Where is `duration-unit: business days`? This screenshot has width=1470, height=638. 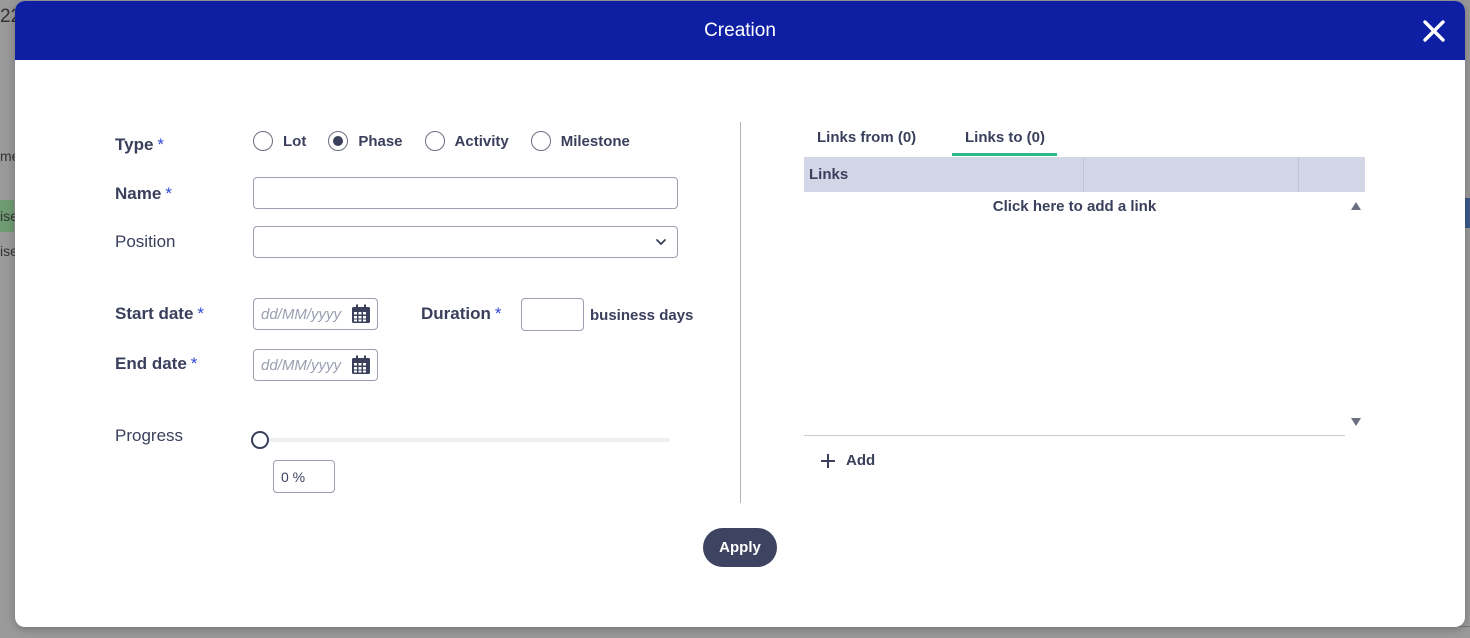
duration-unit: business days is located at coordinates (642, 315).